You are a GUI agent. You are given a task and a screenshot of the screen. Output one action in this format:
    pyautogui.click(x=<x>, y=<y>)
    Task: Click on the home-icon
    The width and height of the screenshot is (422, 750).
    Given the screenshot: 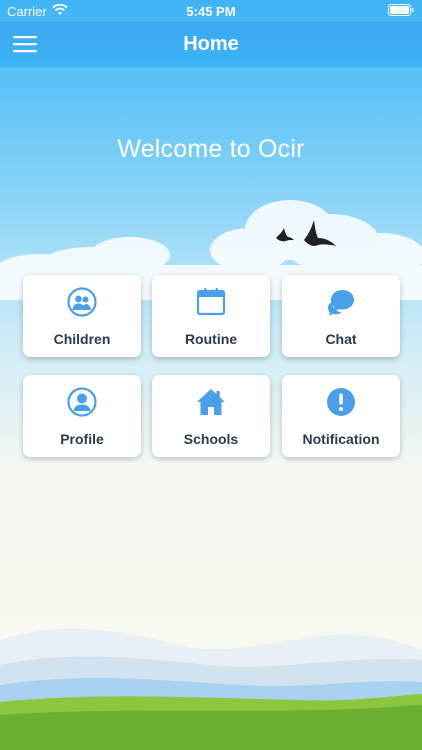 What is the action you would take?
    pyautogui.click(x=211, y=402)
    